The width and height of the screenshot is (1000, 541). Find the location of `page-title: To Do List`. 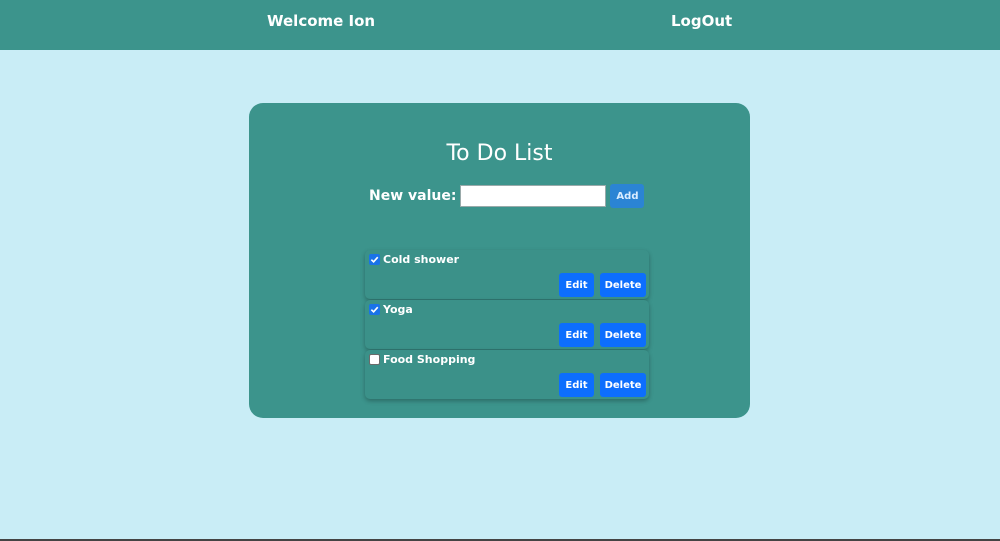

page-title: To Do List is located at coordinates (499, 153).